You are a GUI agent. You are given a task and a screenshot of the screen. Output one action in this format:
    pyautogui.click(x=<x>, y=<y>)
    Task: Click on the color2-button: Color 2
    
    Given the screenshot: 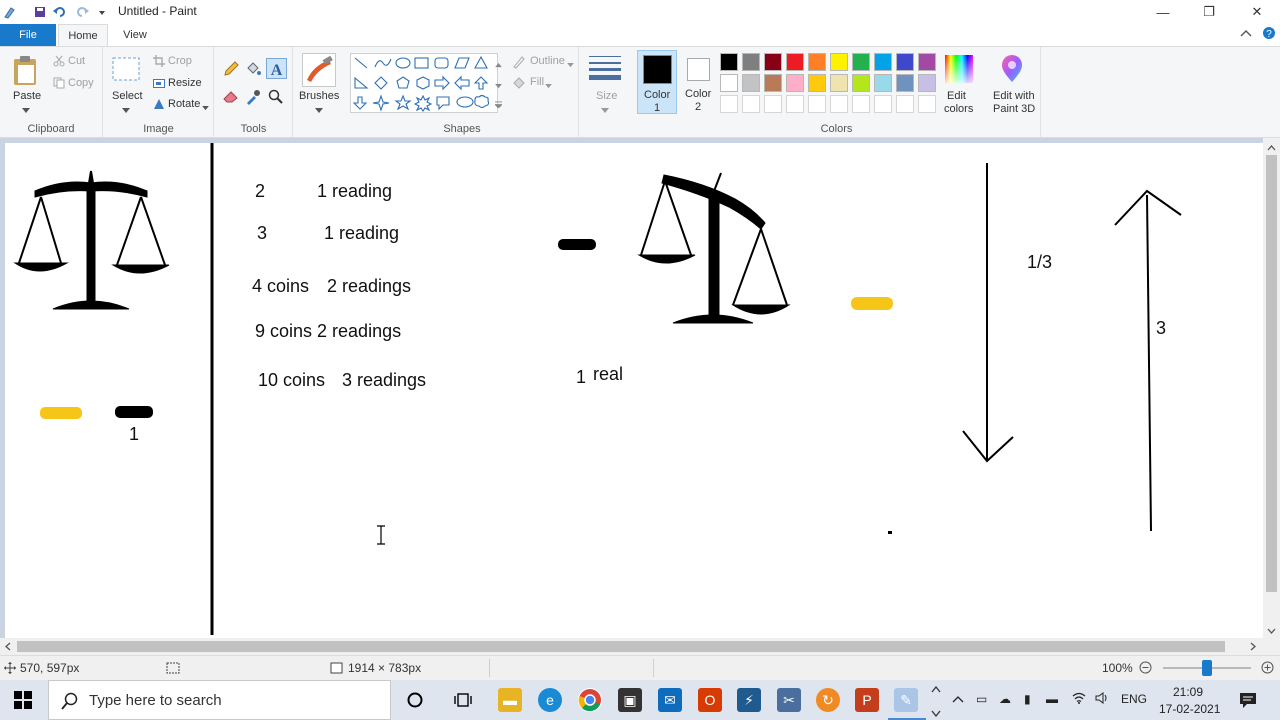 What is the action you would take?
    pyautogui.click(x=699, y=82)
    